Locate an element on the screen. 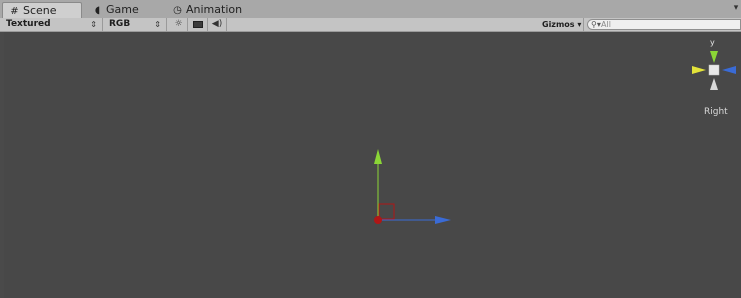  tab-game-label: Game is located at coordinates (122, 9).